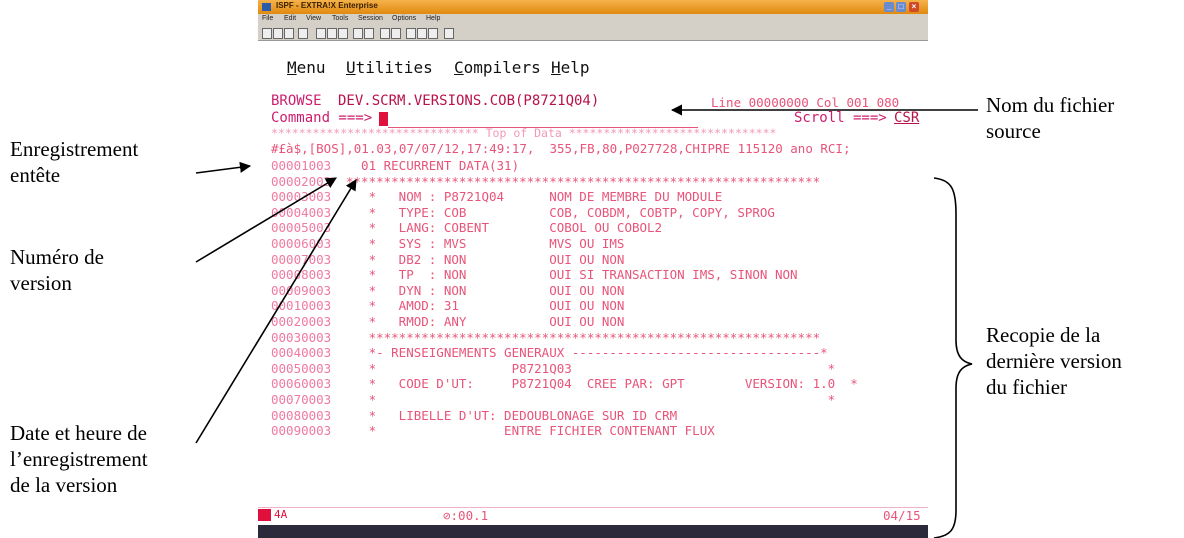  What do you see at coordinates (276, 311) in the screenshot?
I see `arrow-date-heure` at bounding box center [276, 311].